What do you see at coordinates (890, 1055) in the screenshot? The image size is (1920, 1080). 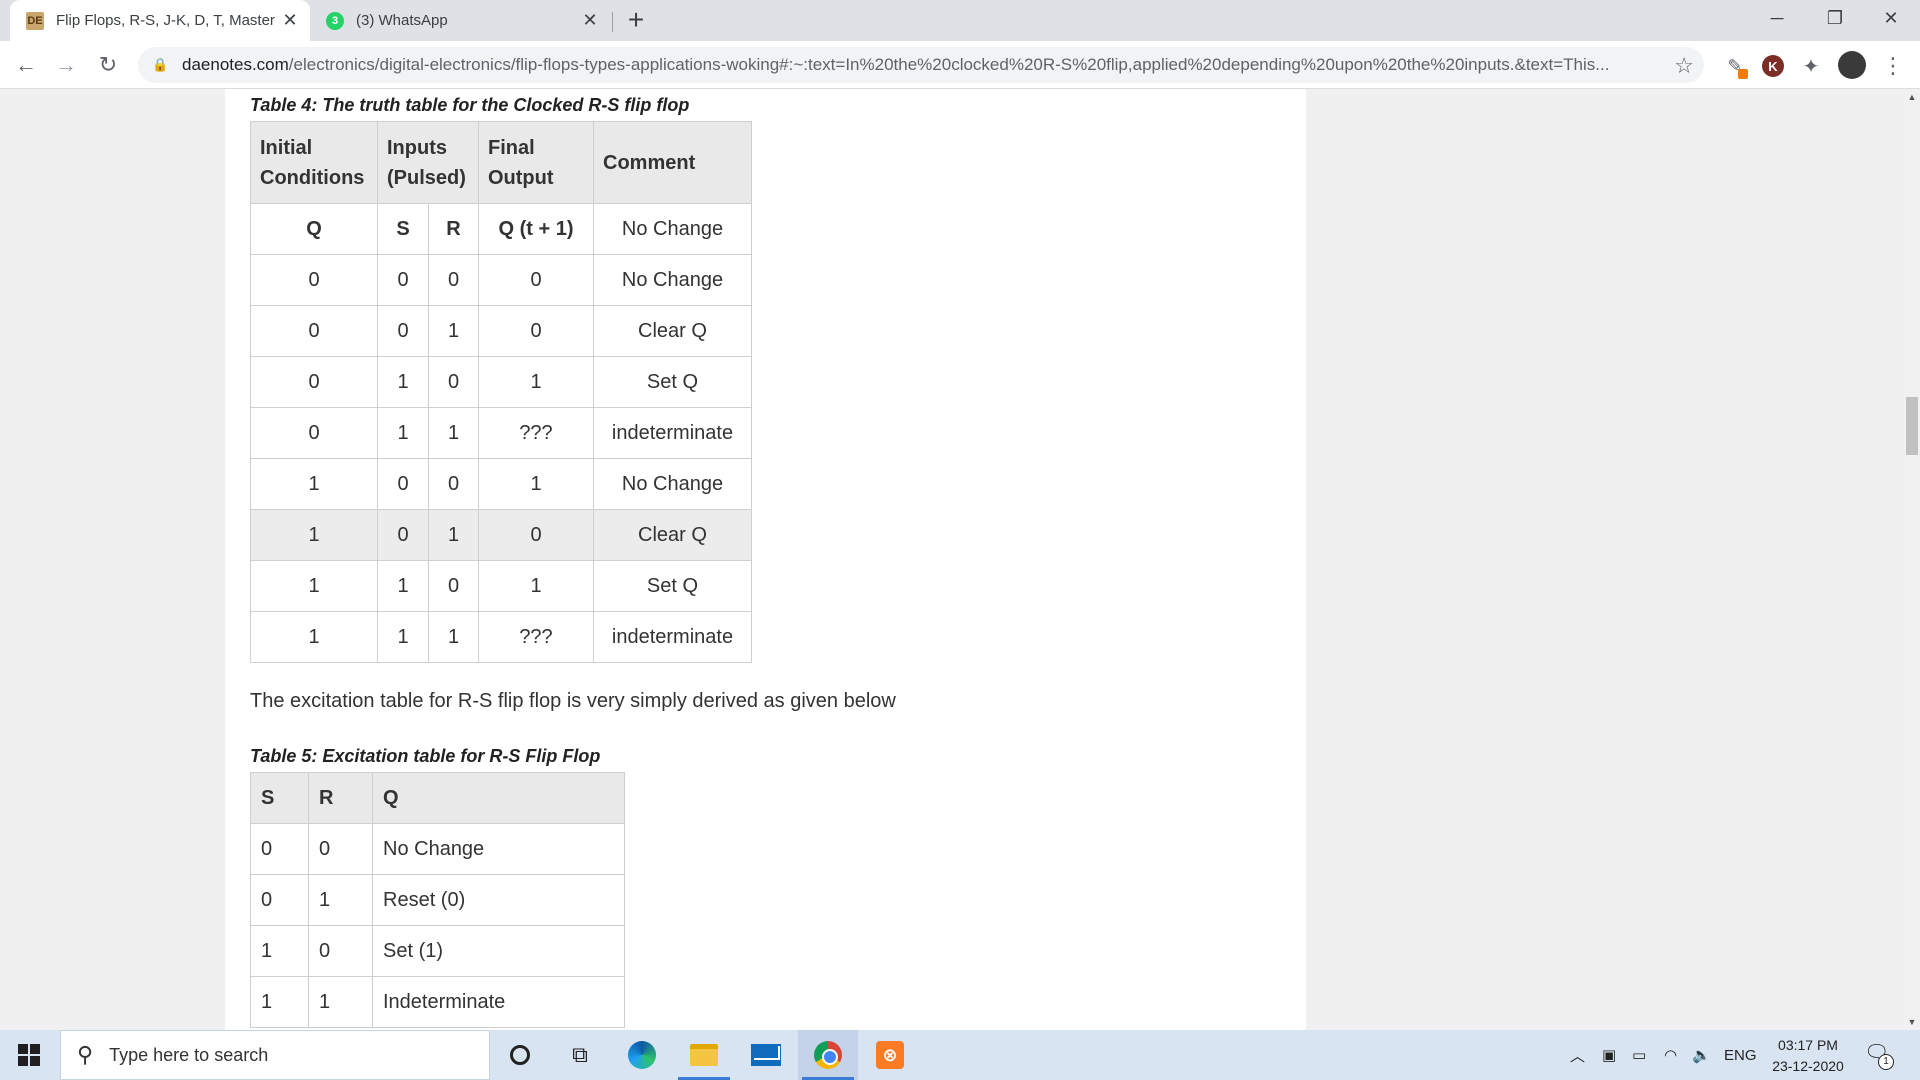 I see `xampp-taskbar-button: ⊗` at bounding box center [890, 1055].